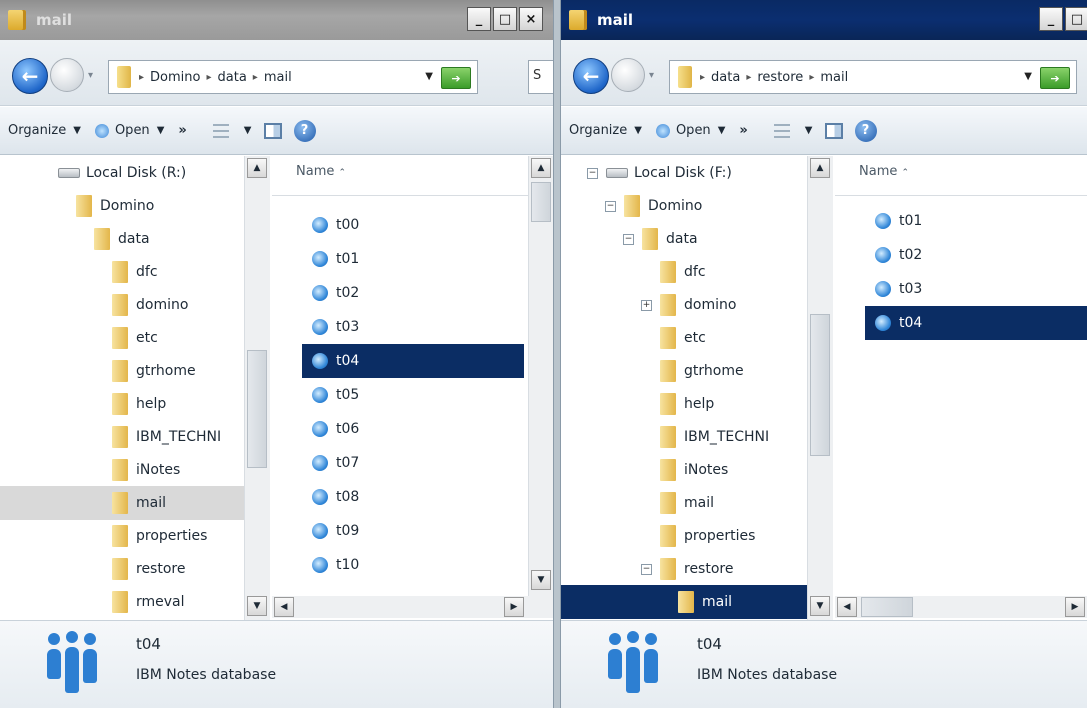 The height and width of the screenshot is (708, 1087). Describe the element at coordinates (687, 569) in the screenshot. I see `tree-item: − restore` at that location.